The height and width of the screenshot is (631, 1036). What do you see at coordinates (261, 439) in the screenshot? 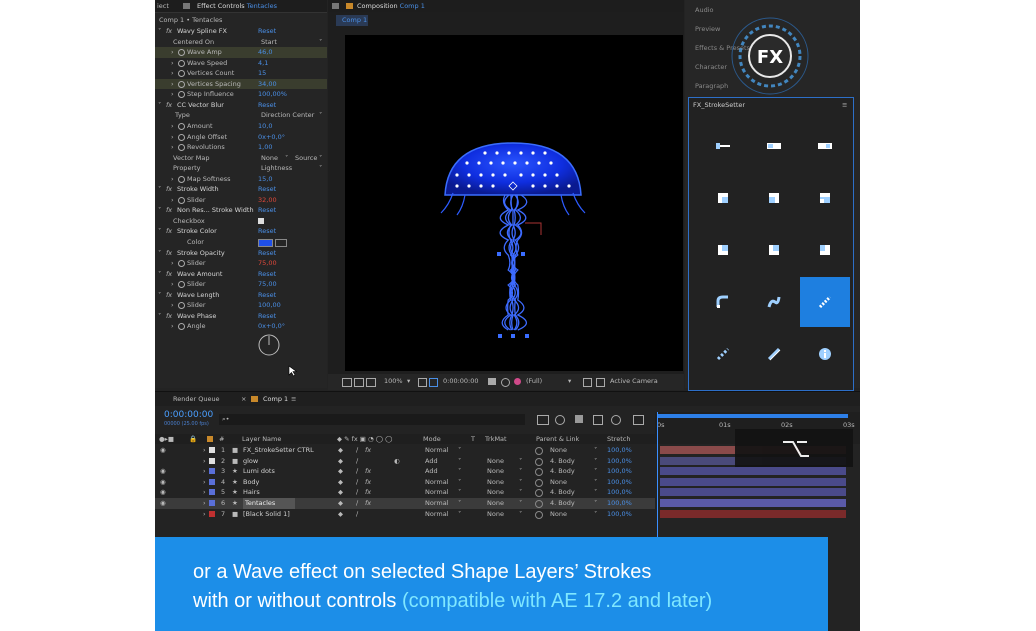
I see `col-layer-name: Layer Name` at bounding box center [261, 439].